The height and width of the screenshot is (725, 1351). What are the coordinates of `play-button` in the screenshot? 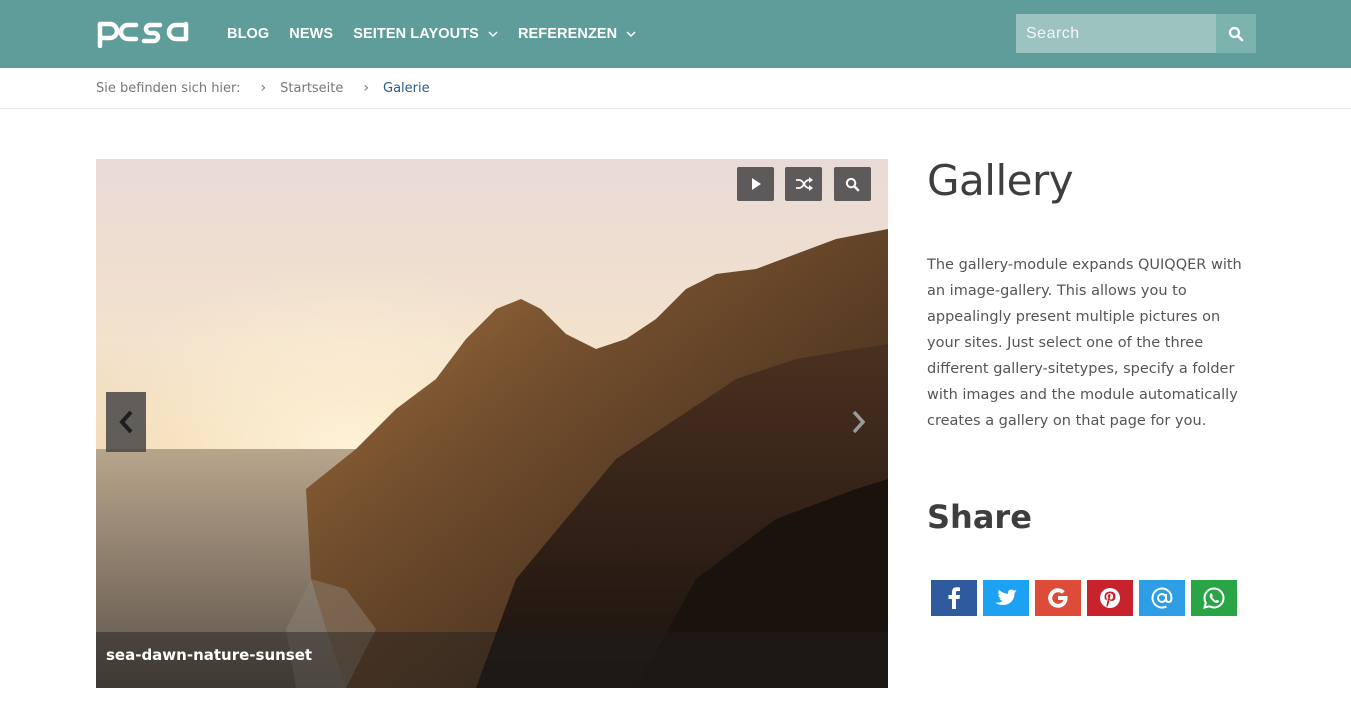 It's located at (755, 184).